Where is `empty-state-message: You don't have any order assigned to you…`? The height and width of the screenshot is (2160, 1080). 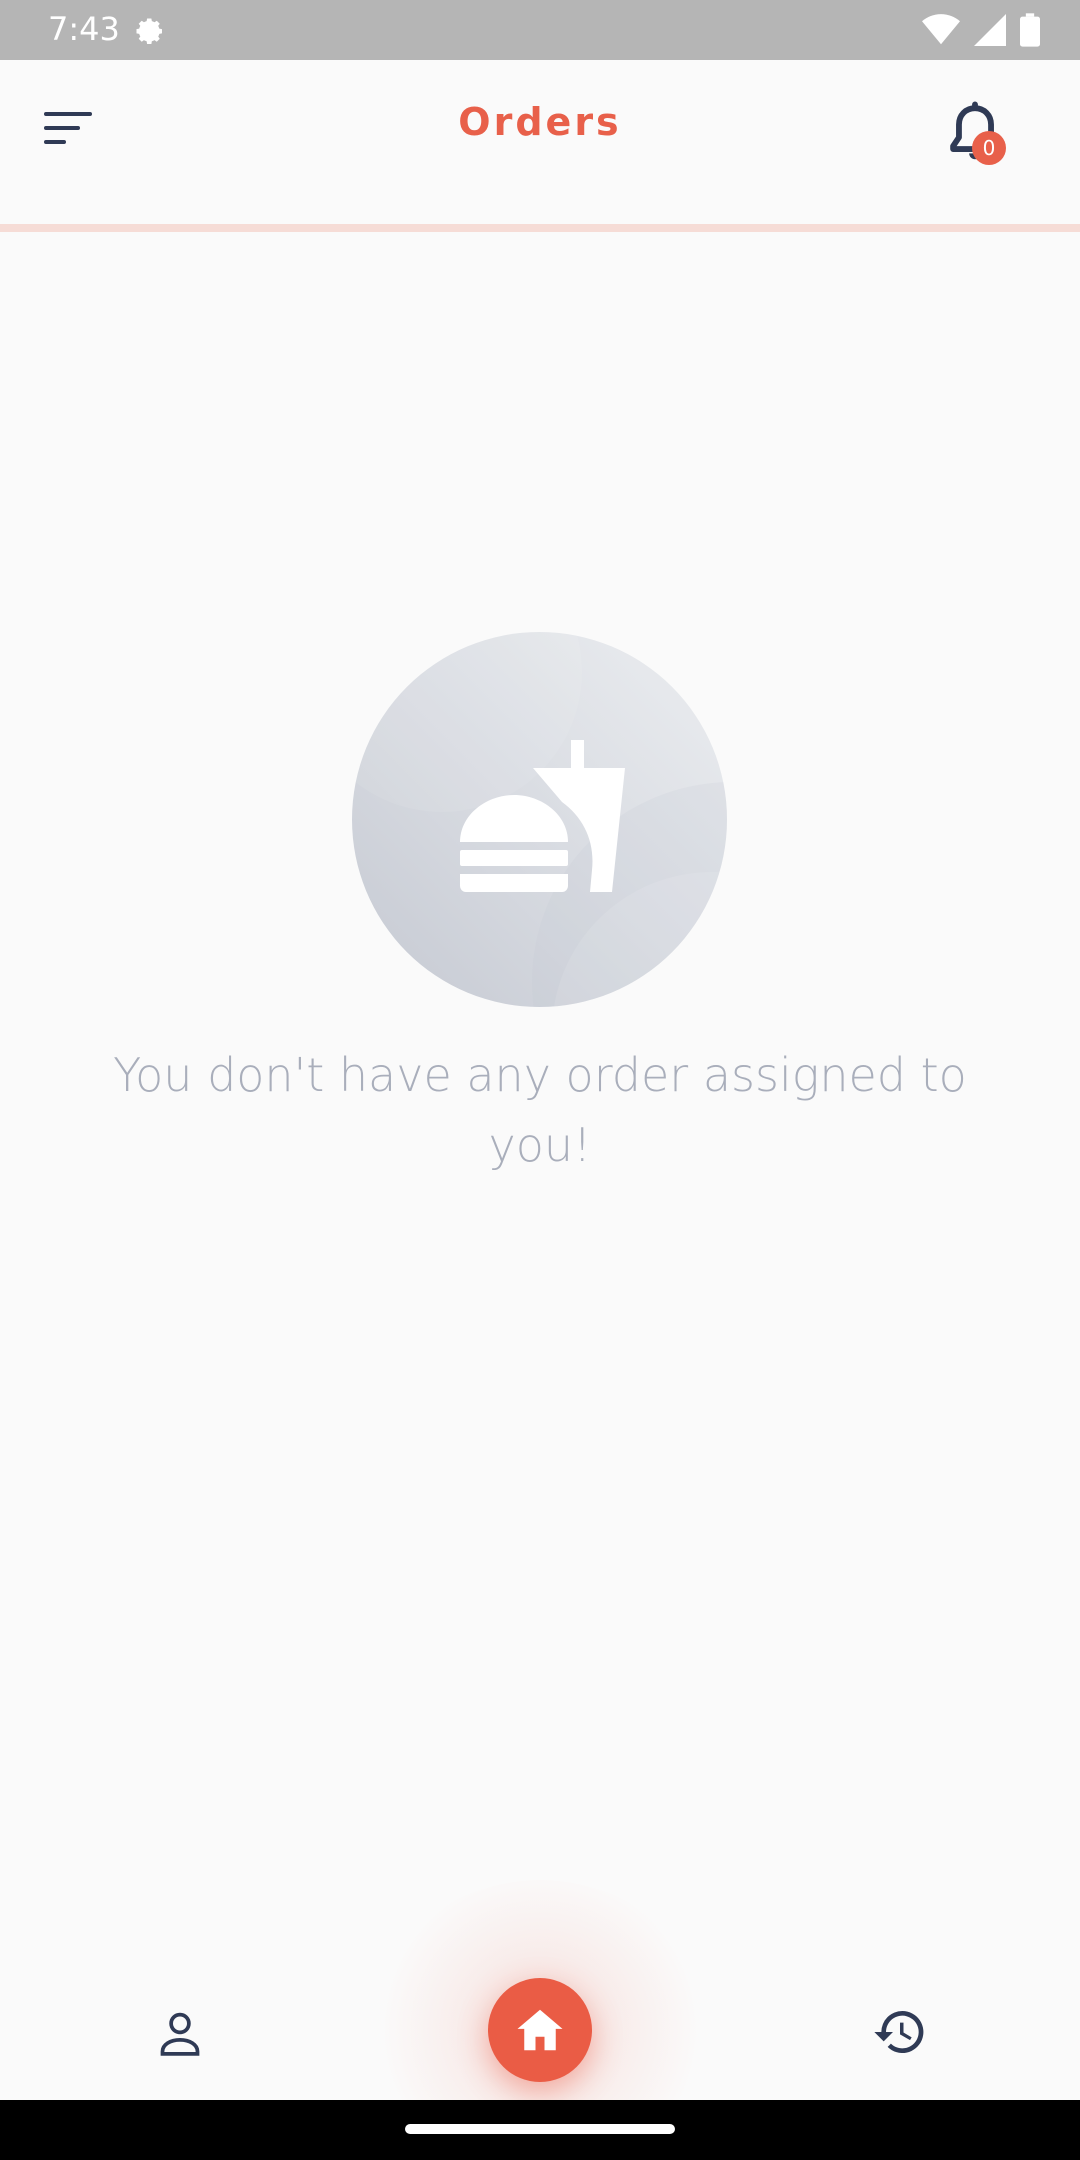
empty-state-message: You don't have any order assigned to you… is located at coordinates (540, 1110).